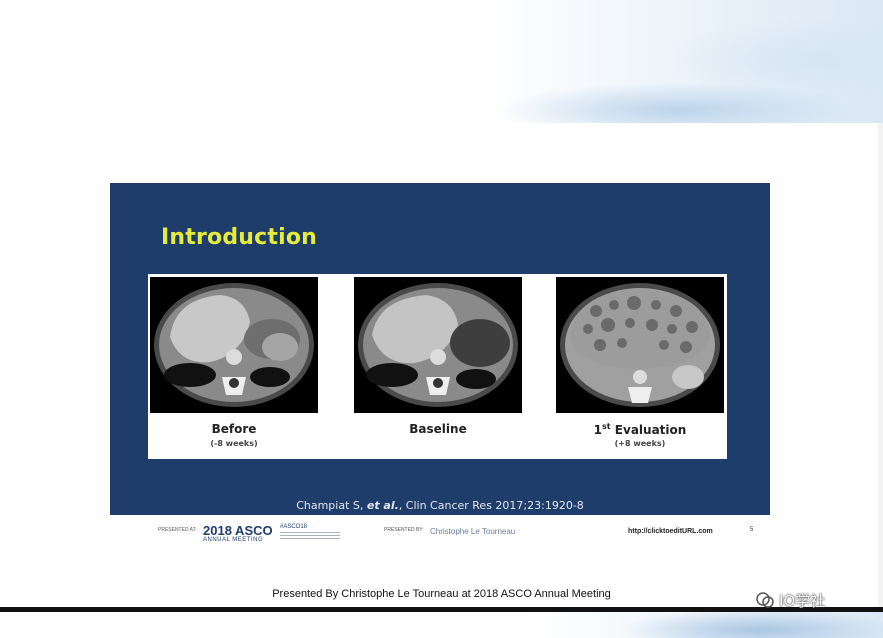  I want to click on page-number: 5, so click(752, 530).